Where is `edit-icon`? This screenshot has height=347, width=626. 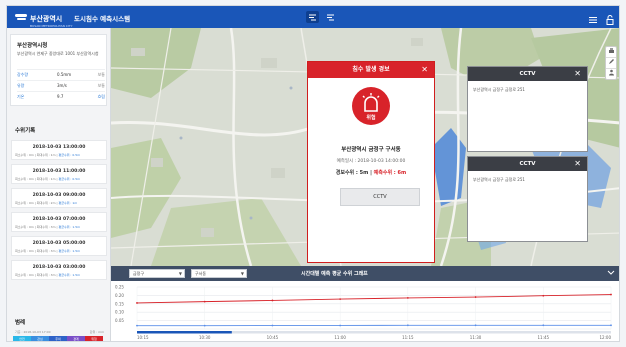 edit-icon is located at coordinates (611, 61).